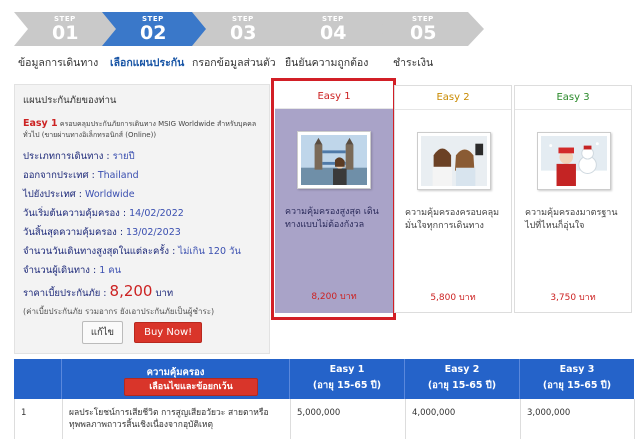 The width and height of the screenshot is (640, 444). What do you see at coordinates (423, 33) in the screenshot?
I see `step-5-number: 05` at bounding box center [423, 33].